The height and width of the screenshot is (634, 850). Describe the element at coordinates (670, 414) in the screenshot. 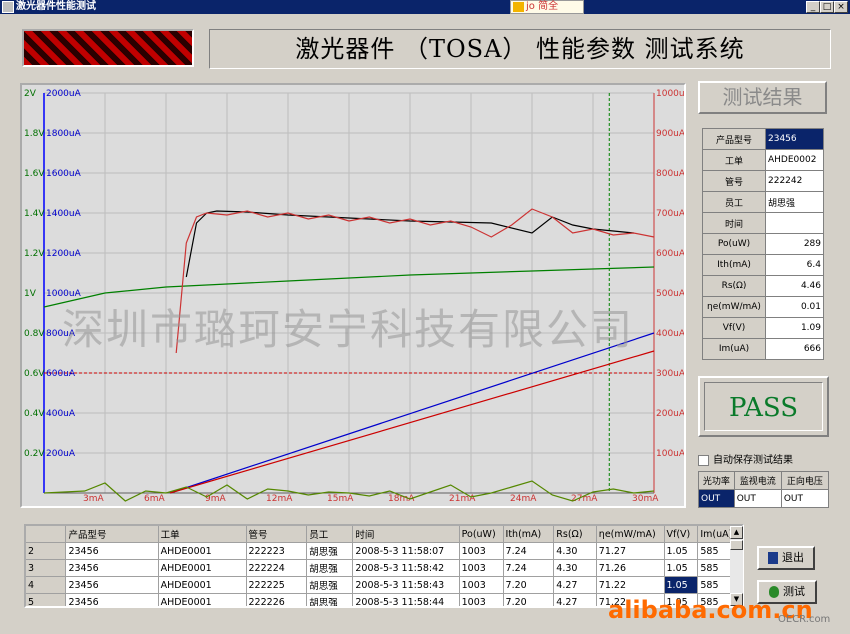

I see `y-tick-label-right: 200uA` at that location.